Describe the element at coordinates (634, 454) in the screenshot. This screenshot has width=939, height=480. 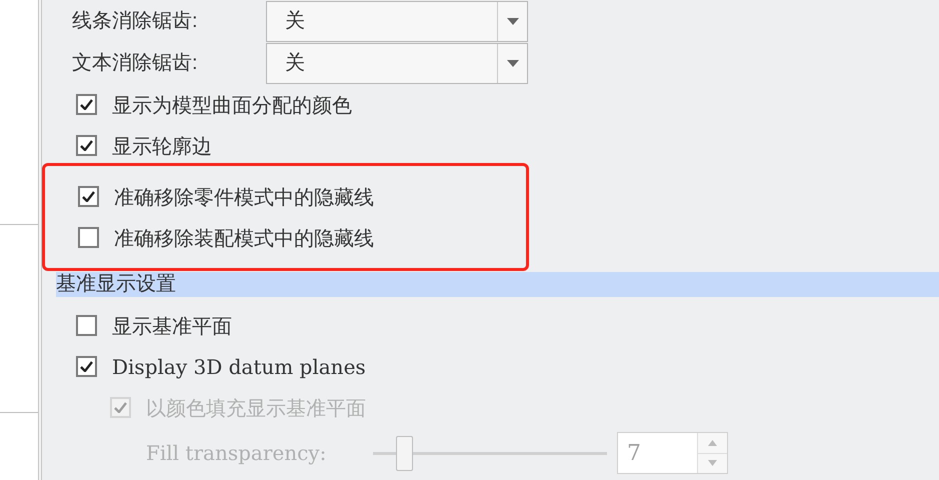
I see `spin-value: 7` at that location.